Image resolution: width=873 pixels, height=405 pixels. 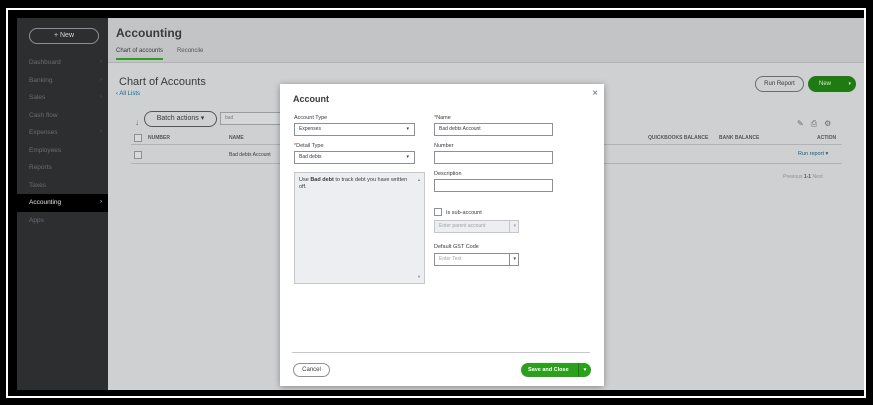 What do you see at coordinates (62, 168) in the screenshot?
I see `sidebar-item-reports: Reports` at bounding box center [62, 168].